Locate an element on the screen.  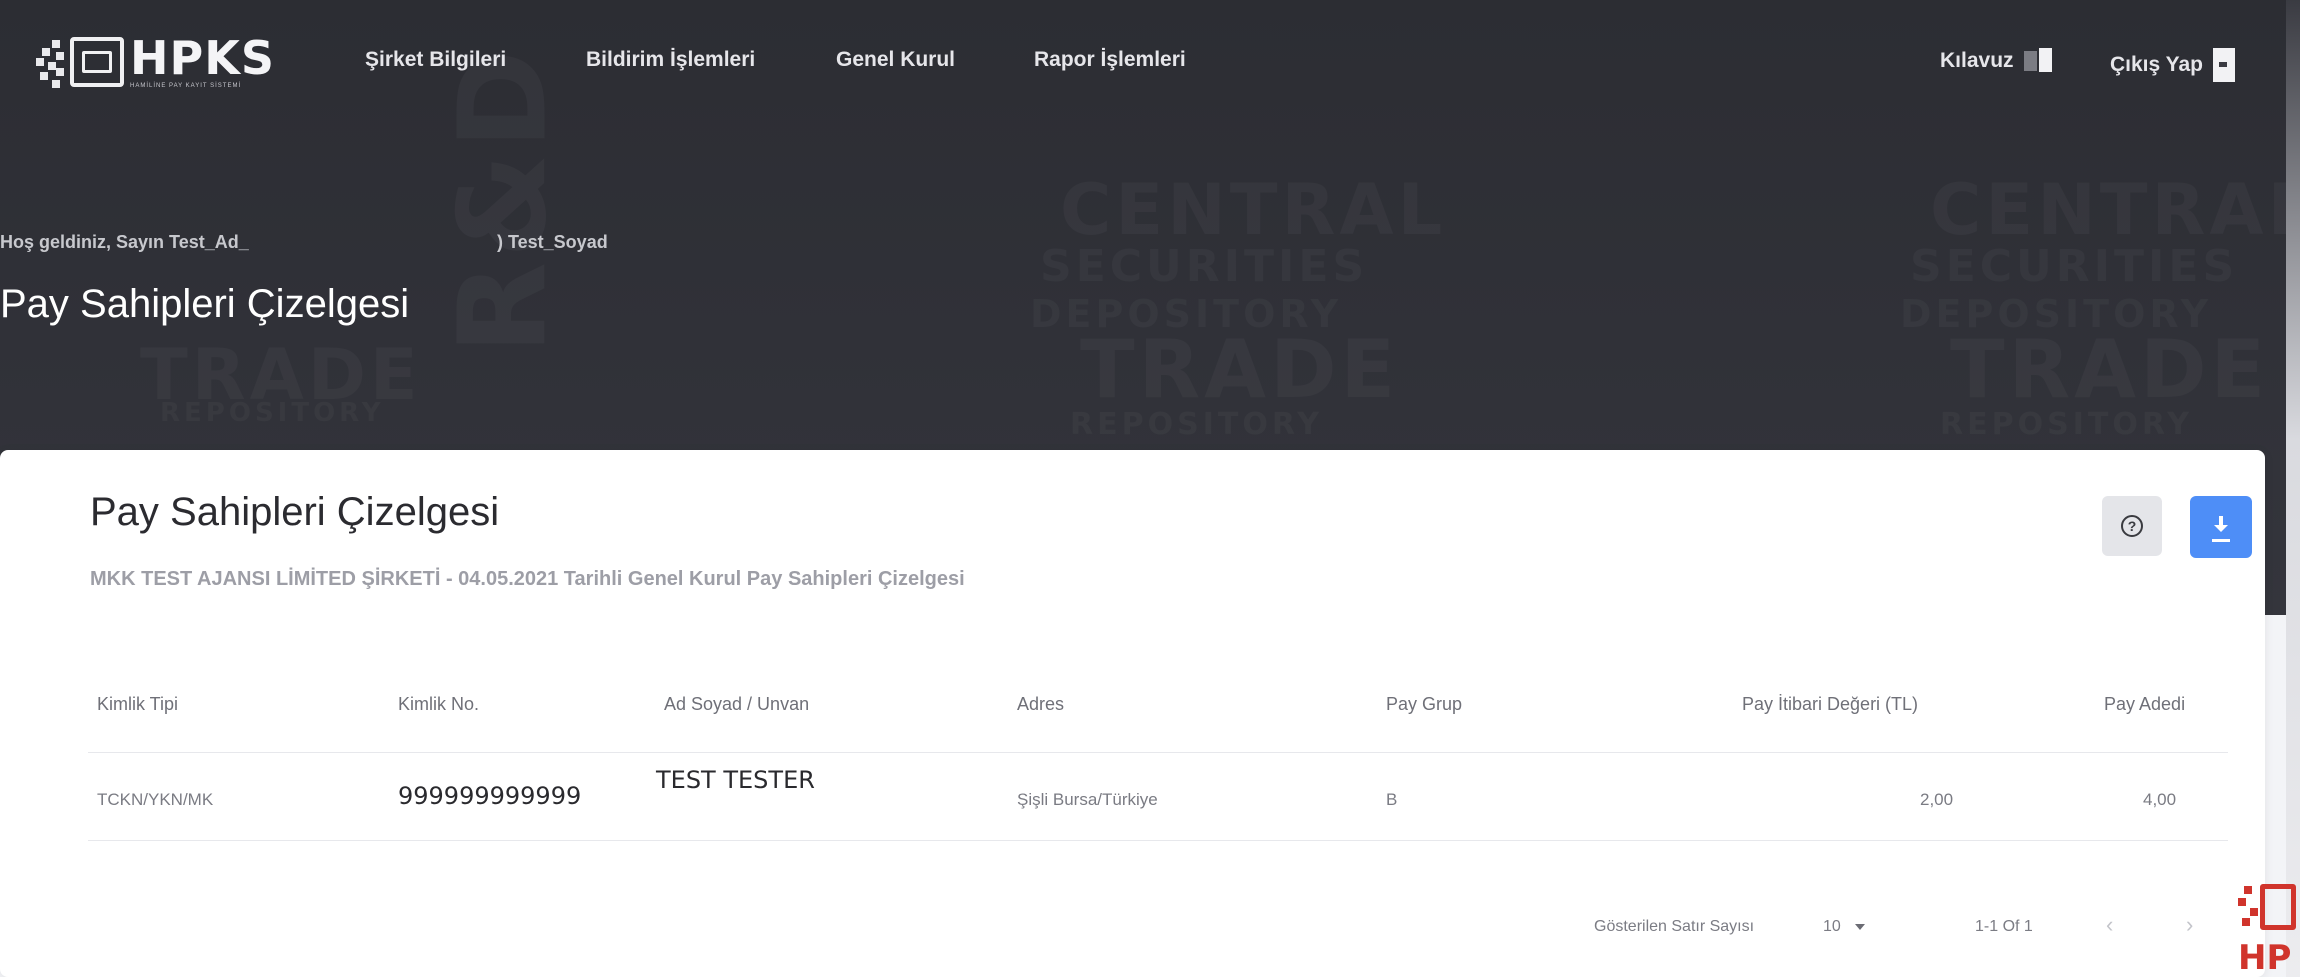
guide-label: Kılavuz is located at coordinates (1977, 60).